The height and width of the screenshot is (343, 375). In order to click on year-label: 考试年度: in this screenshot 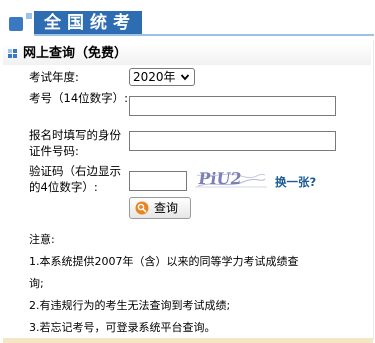, I will do `click(54, 77)`.